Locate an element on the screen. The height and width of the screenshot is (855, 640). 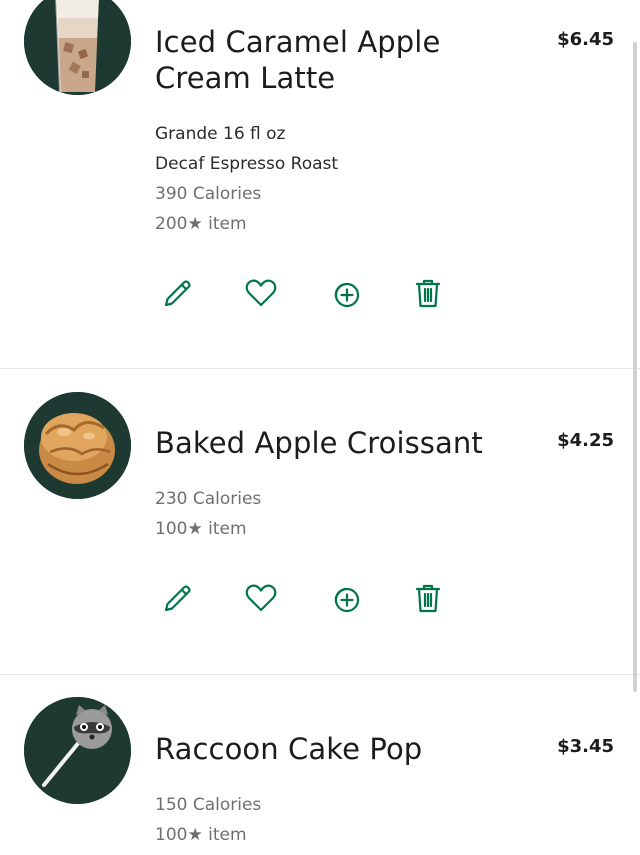
item-price: $4.25 is located at coordinates (585, 440).